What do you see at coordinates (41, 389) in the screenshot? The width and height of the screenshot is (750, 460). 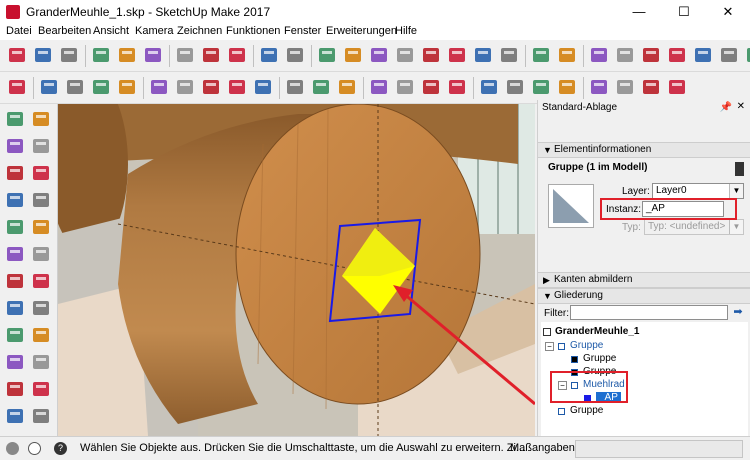 I see `dimension-icon` at bounding box center [41, 389].